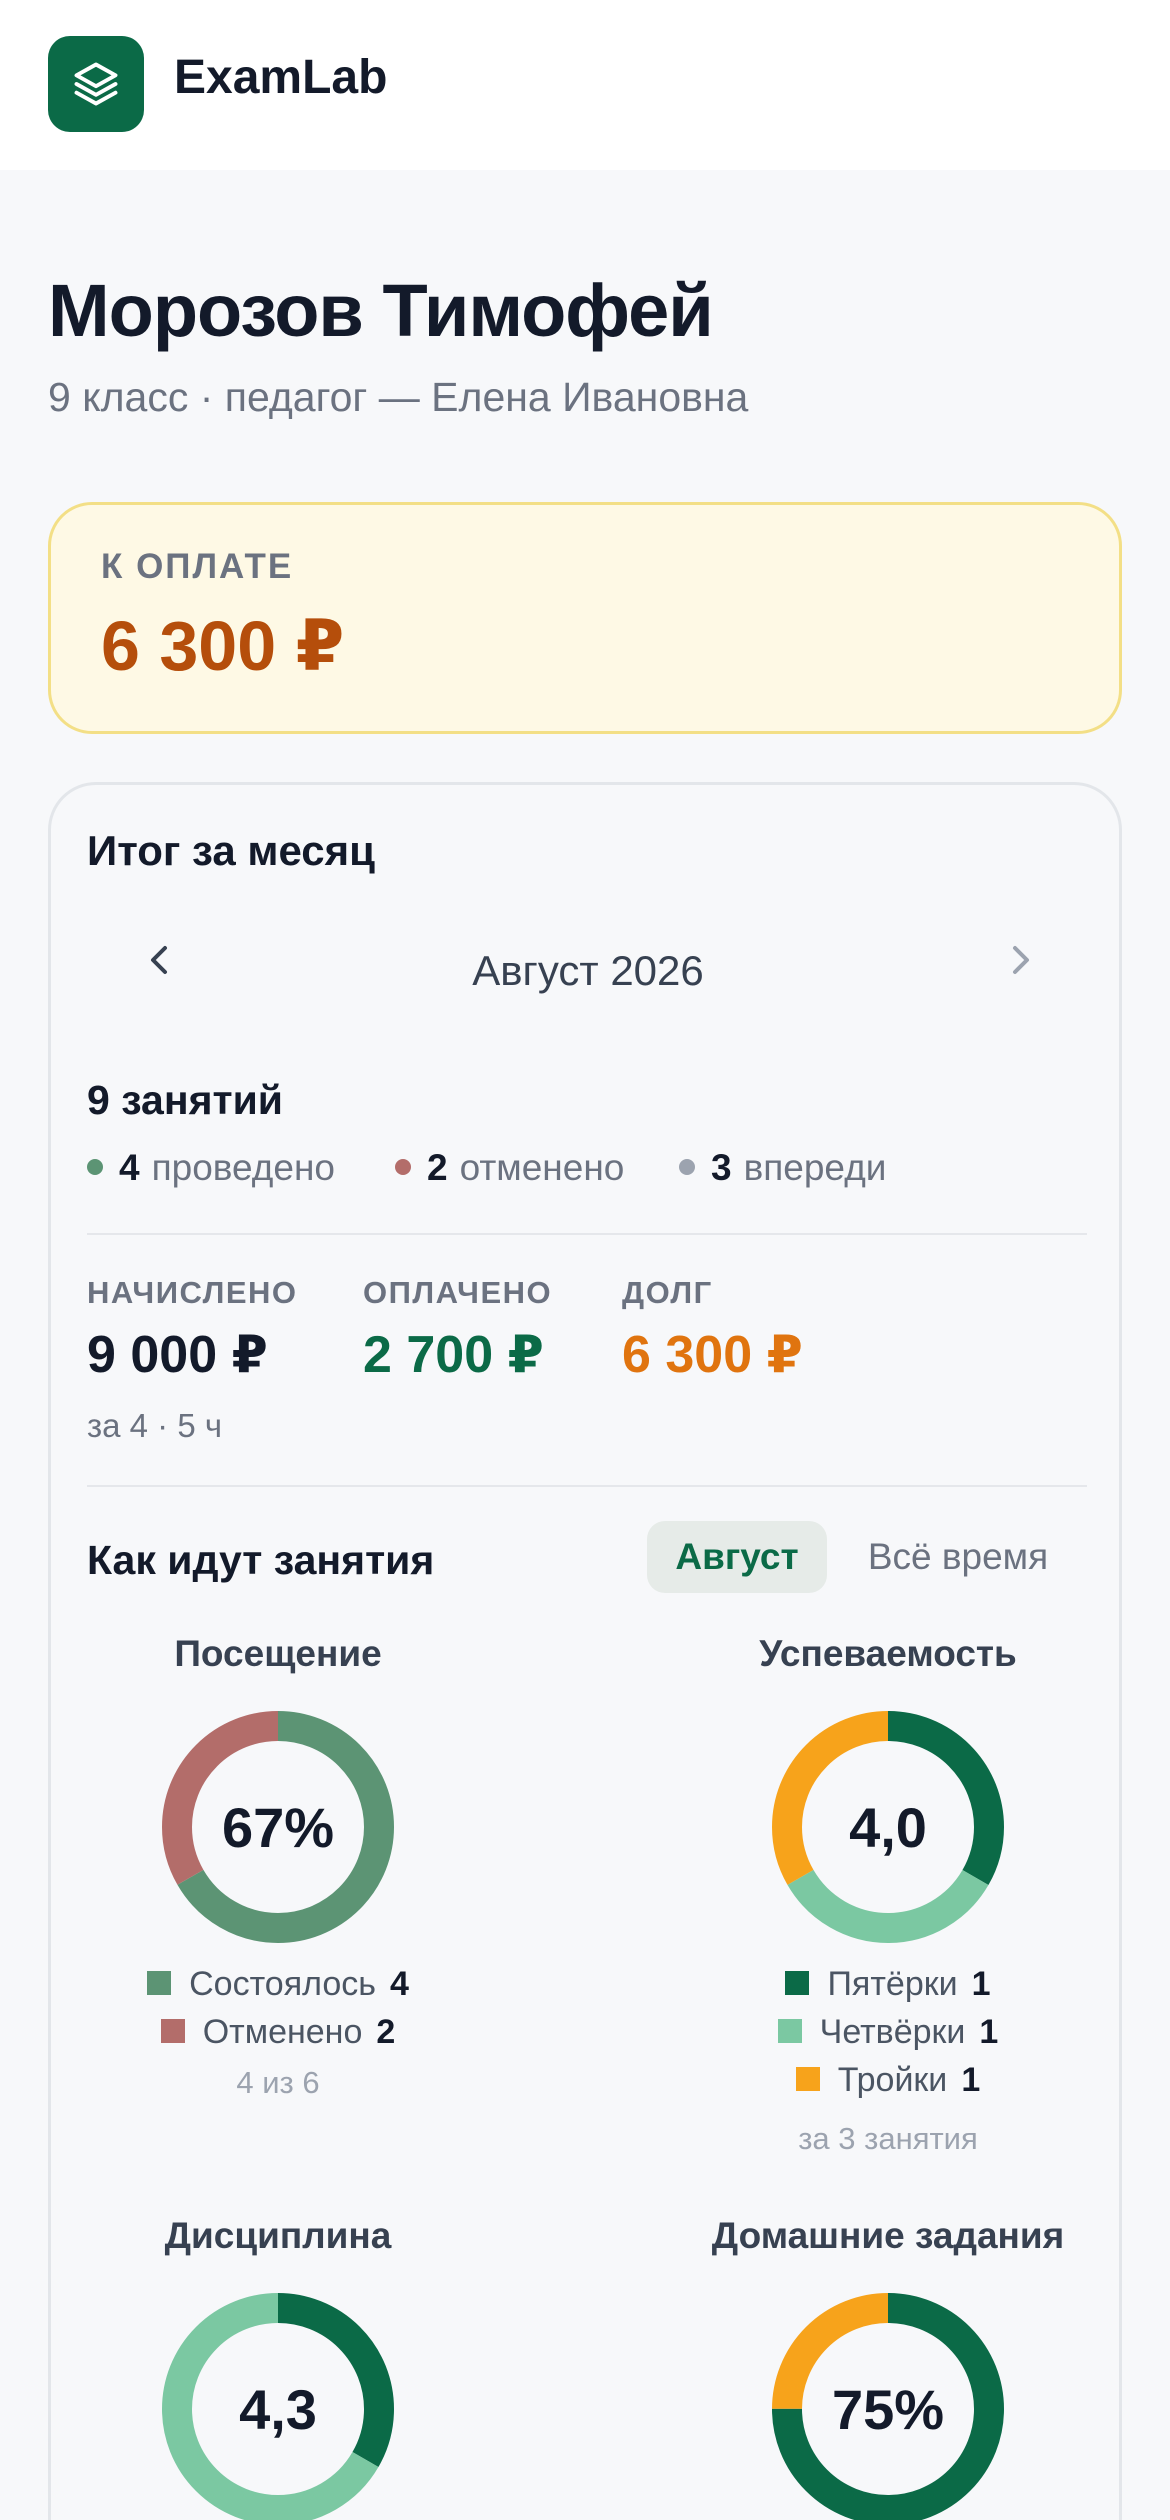 This screenshot has width=1170, height=2520. What do you see at coordinates (185, 1100) in the screenshot?
I see `lessons-total: 9 занятий` at bounding box center [185, 1100].